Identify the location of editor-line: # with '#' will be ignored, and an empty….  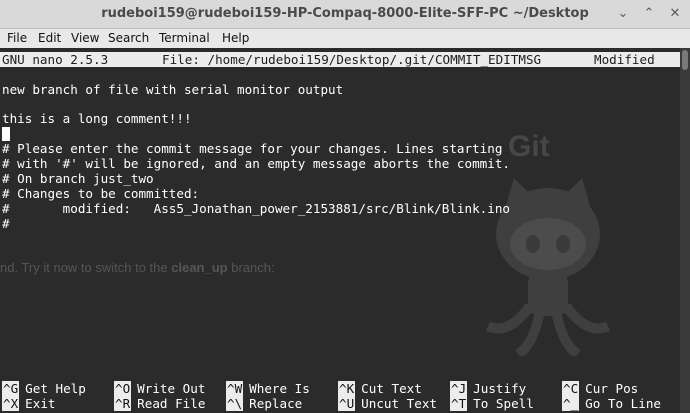
(256, 163).